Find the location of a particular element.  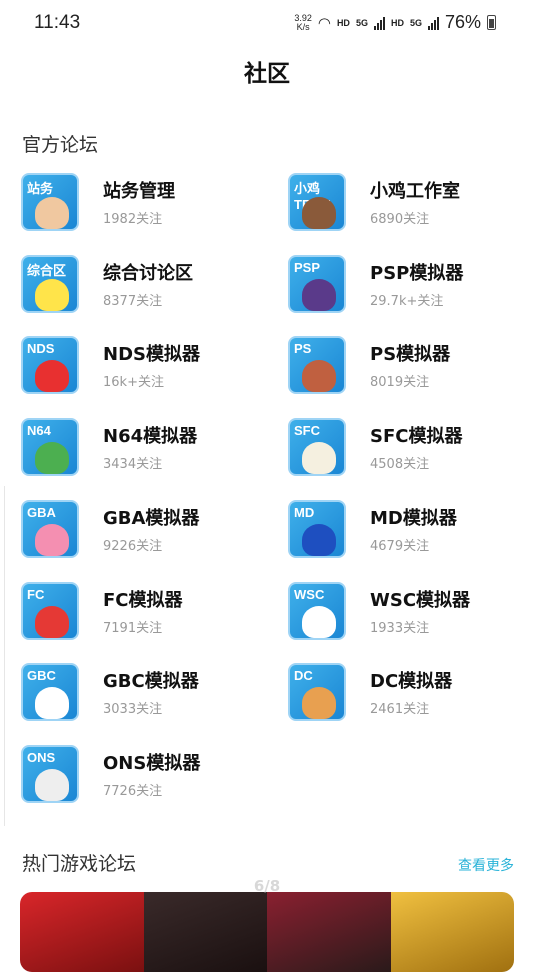

official-forums-title: 官方论坛 is located at coordinates (60, 145).